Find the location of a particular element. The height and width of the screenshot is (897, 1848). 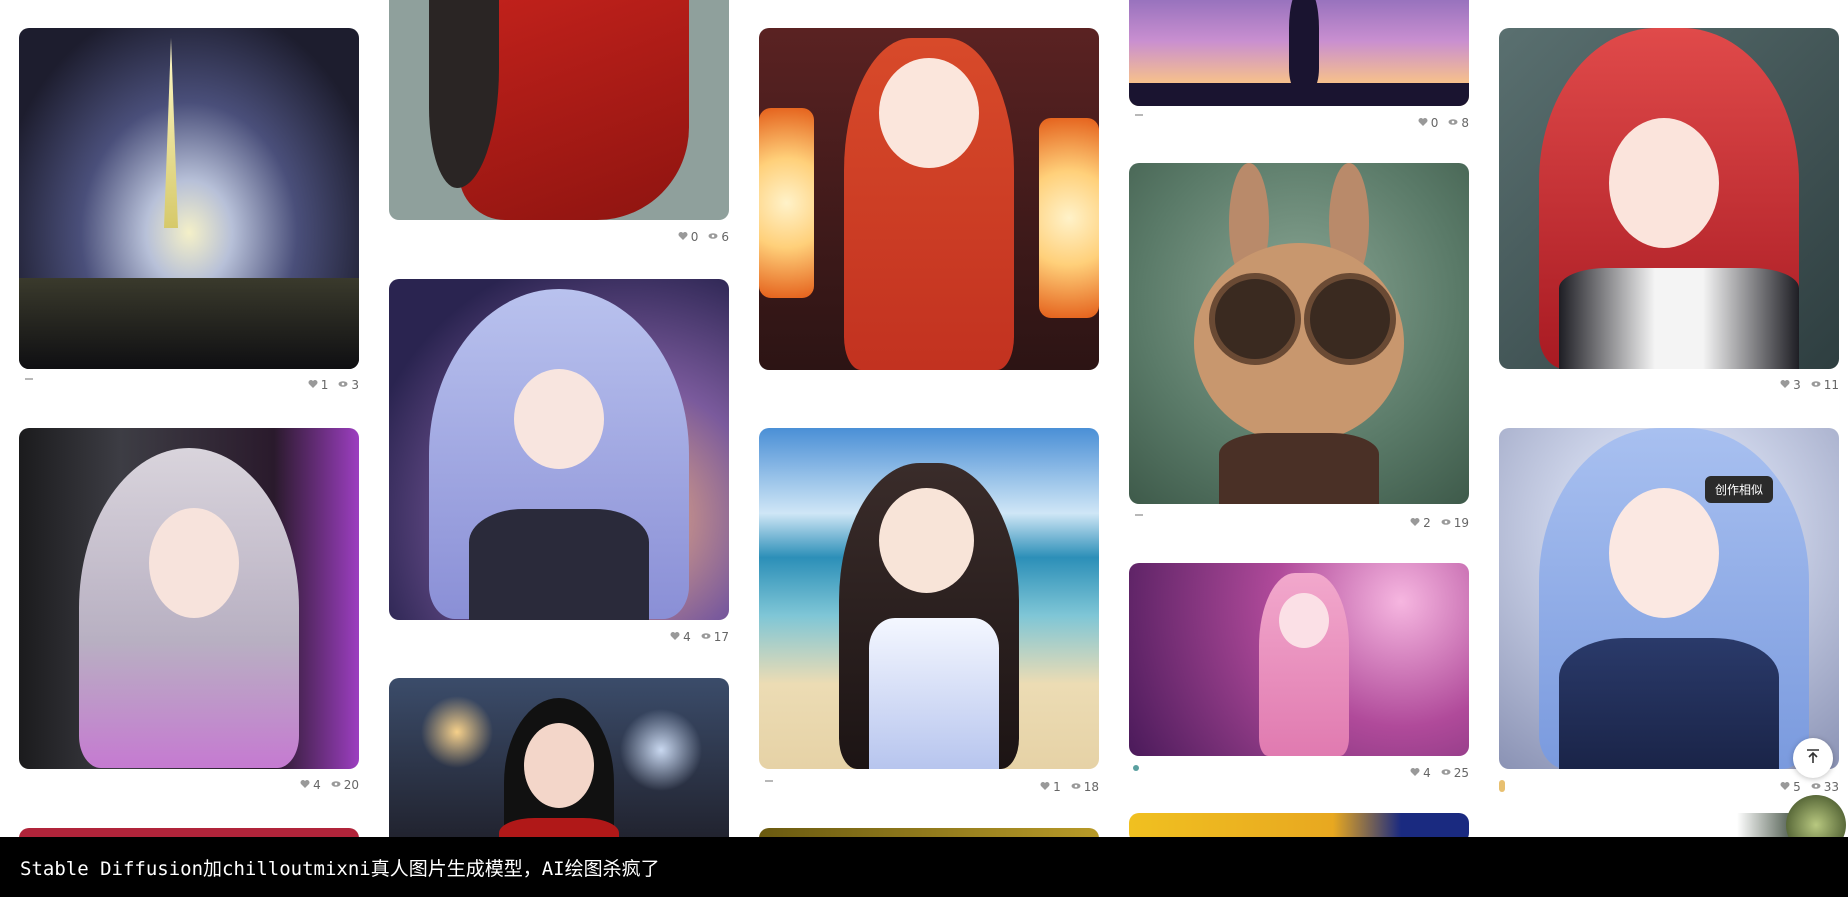

card-stats: 4 25 is located at coordinates (1399, 773).